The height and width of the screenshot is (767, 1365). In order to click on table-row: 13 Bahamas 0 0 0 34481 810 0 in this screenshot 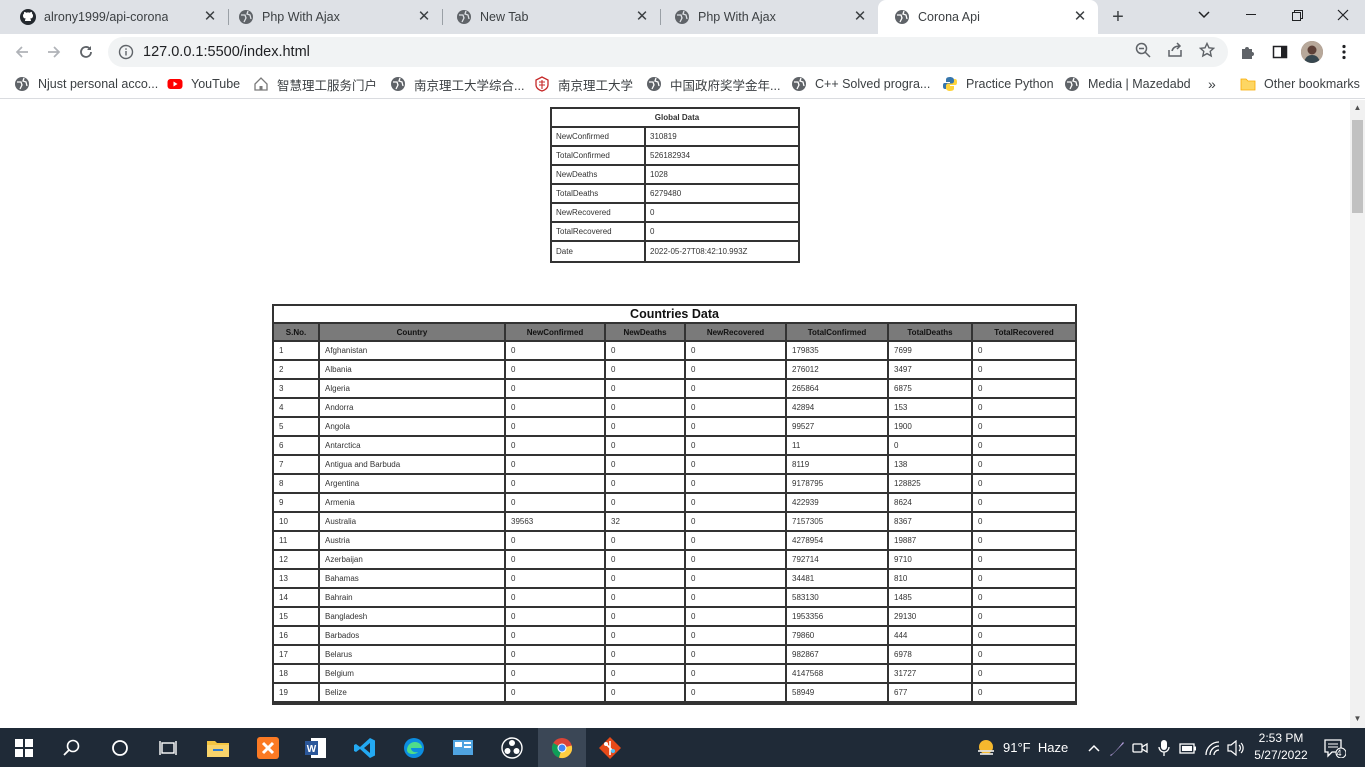, I will do `click(674, 579)`.